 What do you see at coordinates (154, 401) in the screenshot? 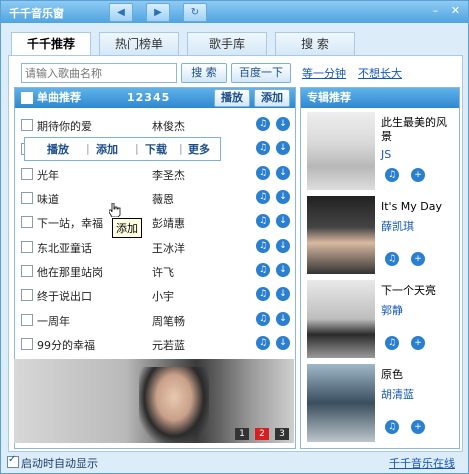
I see `banner-image: 1 2 3` at bounding box center [154, 401].